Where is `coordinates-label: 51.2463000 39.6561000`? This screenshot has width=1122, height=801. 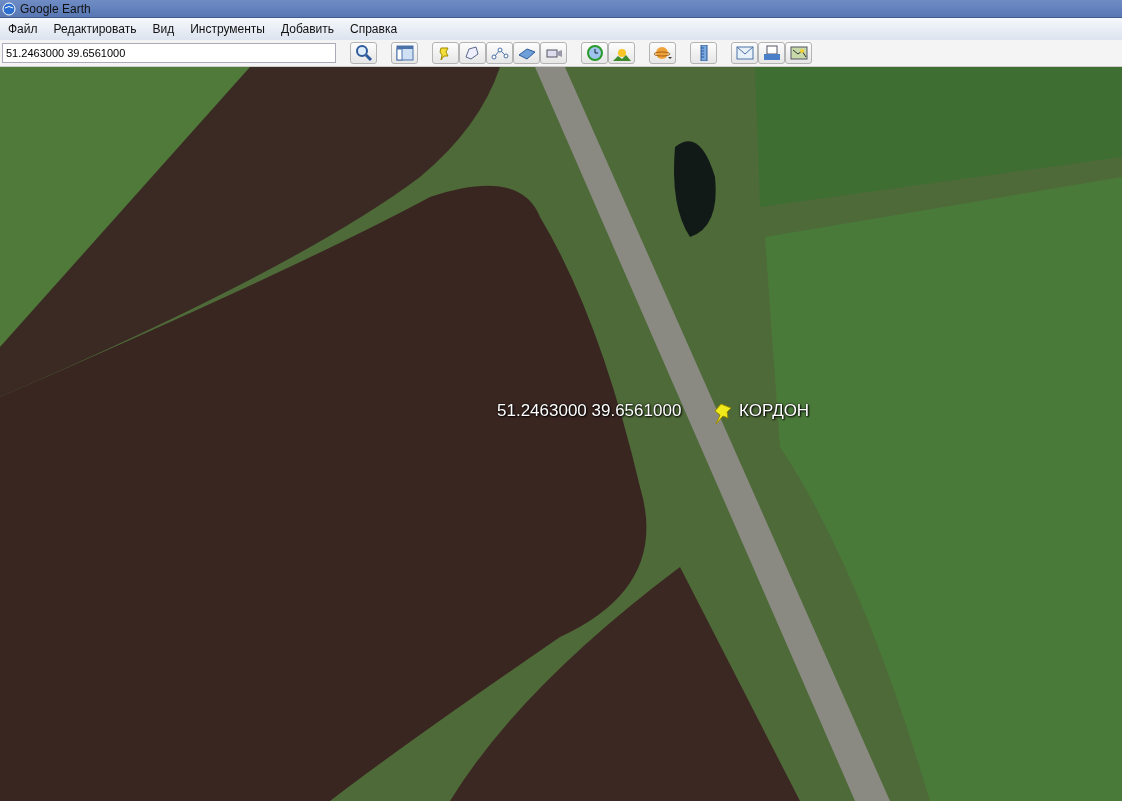
coordinates-label: 51.2463000 39.6561000 is located at coordinates (589, 411).